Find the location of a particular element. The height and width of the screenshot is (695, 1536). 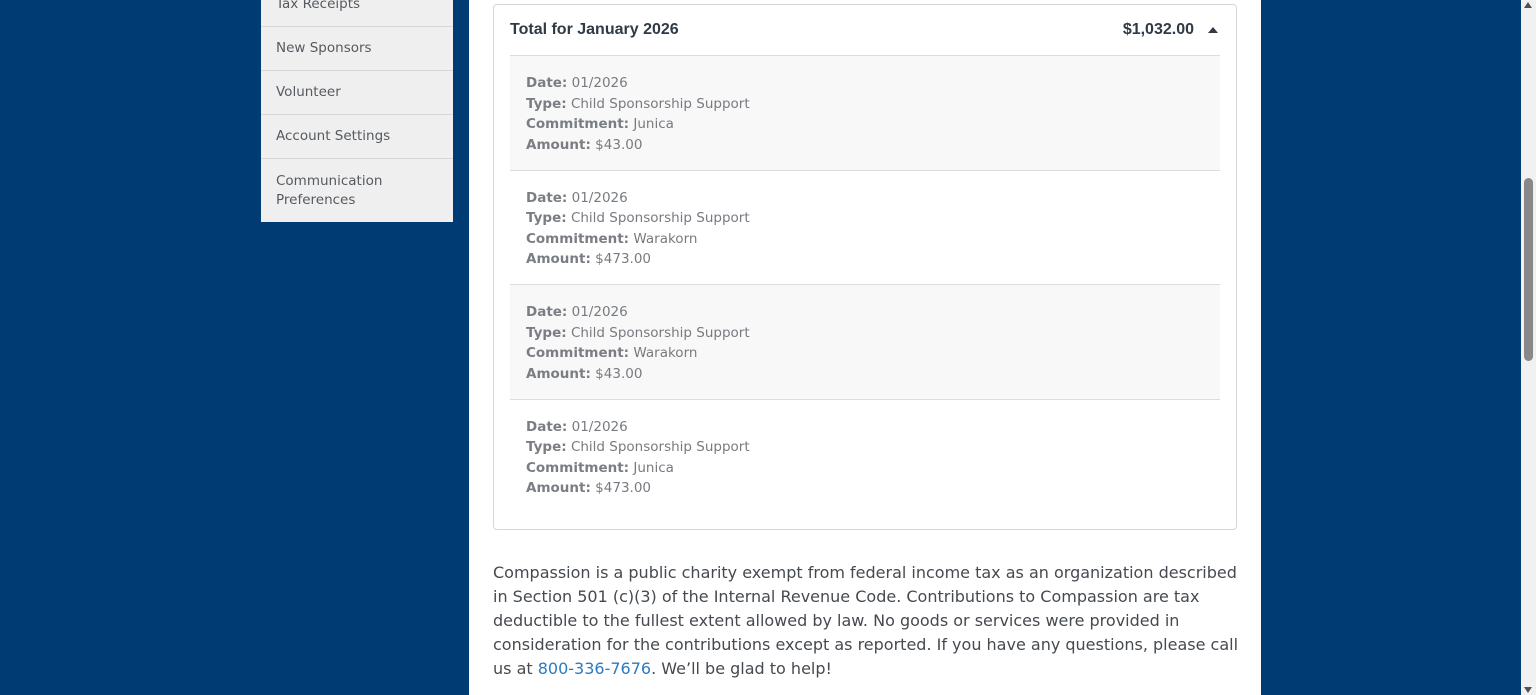

monthly-total-header: Total for January 2026 $1,032.00 is located at coordinates (865, 30).